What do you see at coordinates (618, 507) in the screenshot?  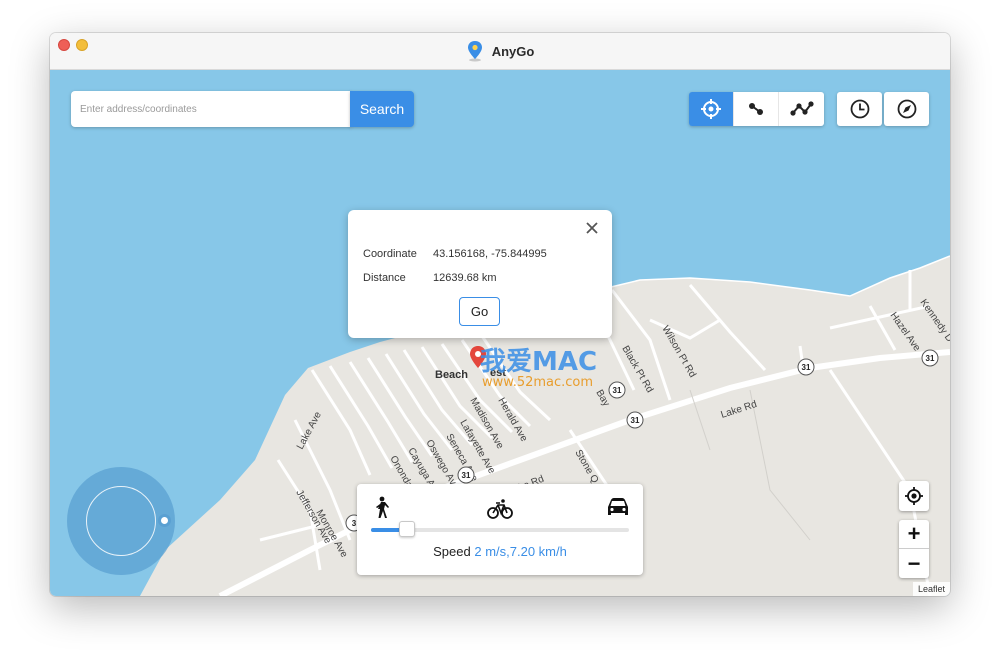 I see `car-icon` at bounding box center [618, 507].